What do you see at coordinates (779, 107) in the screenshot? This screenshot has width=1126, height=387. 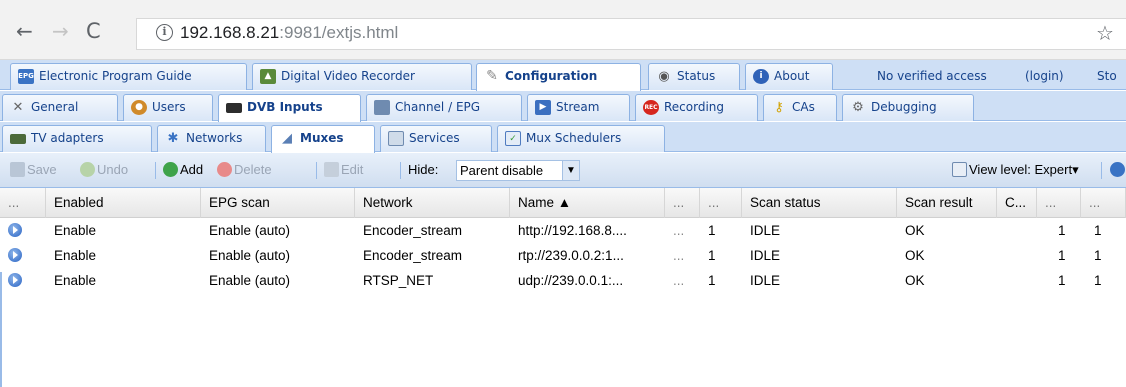 I see `key-icon: ⚷` at bounding box center [779, 107].